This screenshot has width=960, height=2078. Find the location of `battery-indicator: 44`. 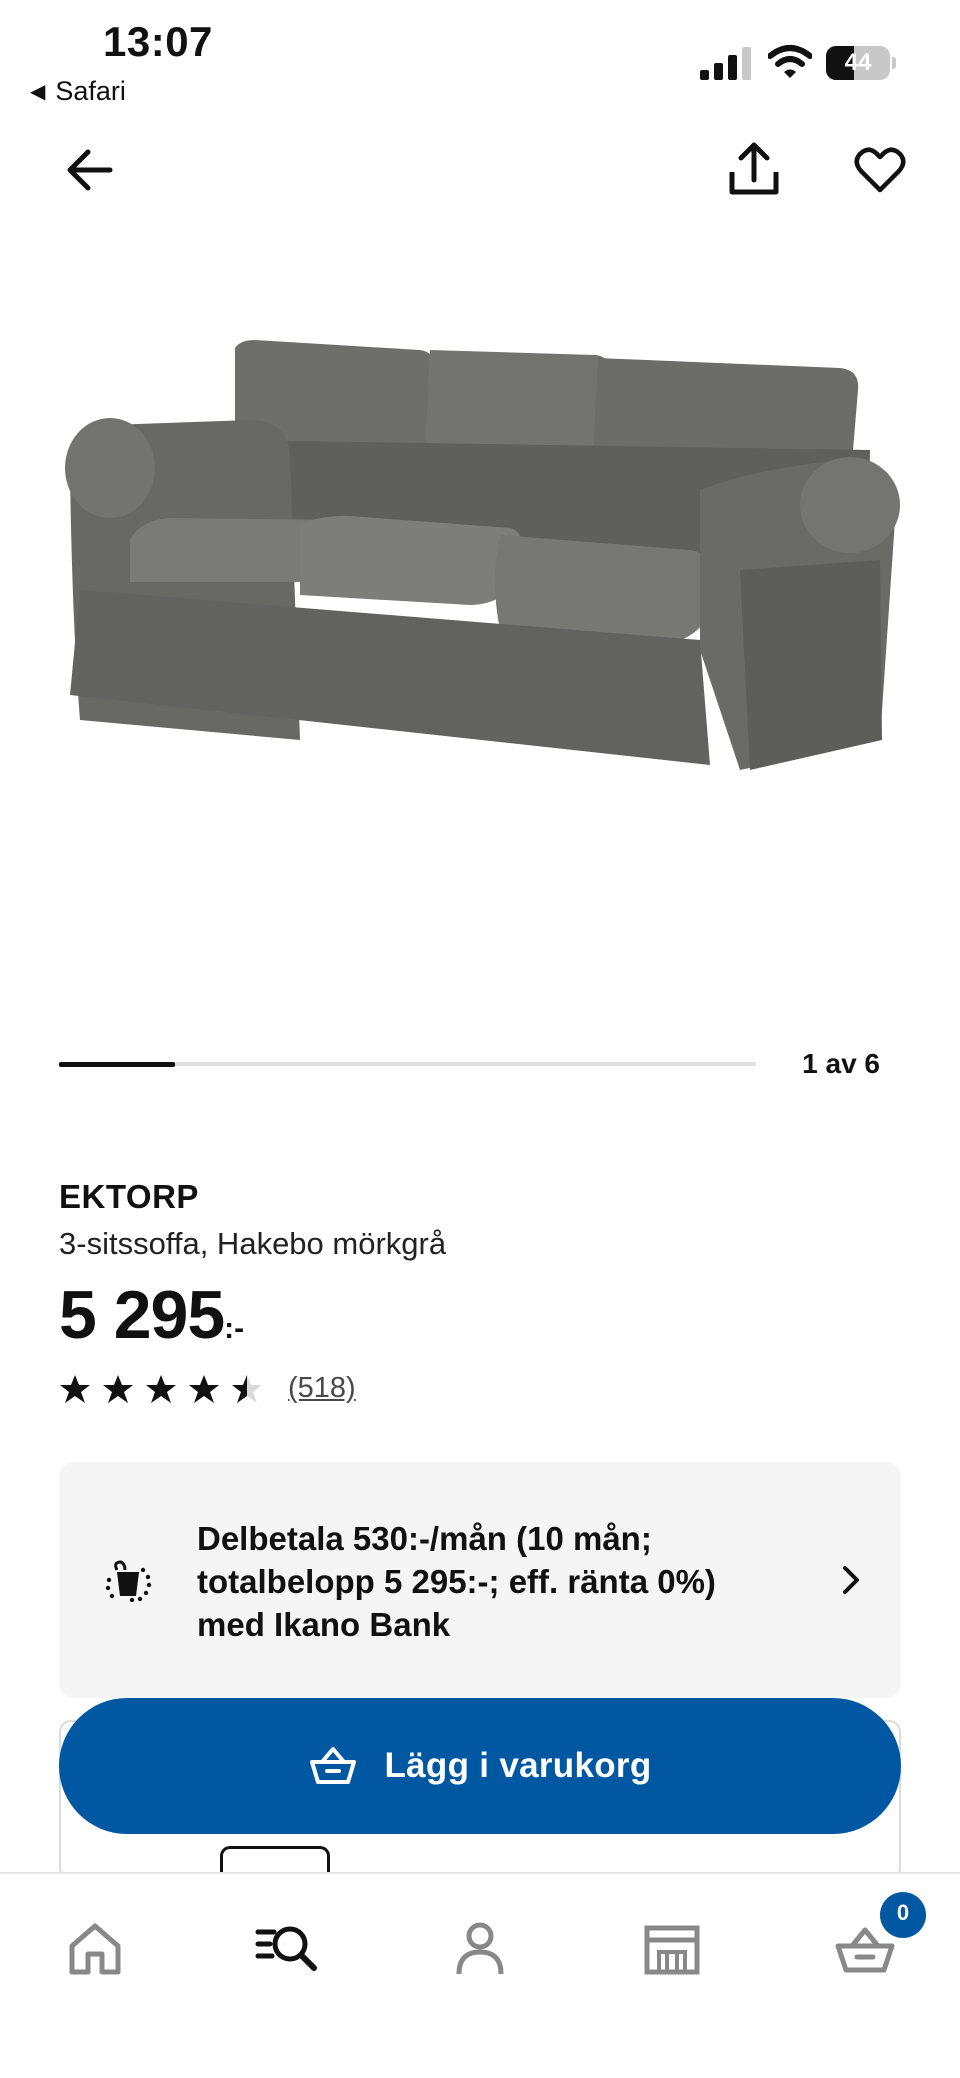

battery-indicator: 44 is located at coordinates (861, 63).